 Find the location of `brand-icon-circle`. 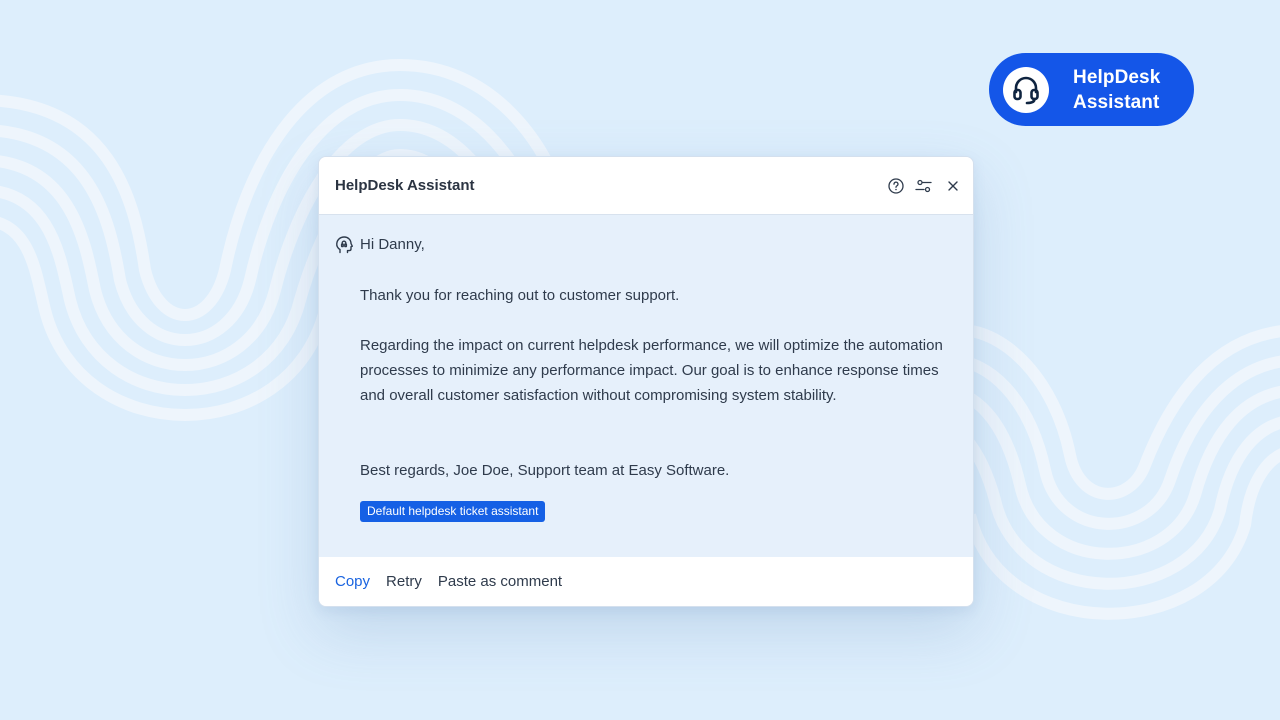

brand-icon-circle is located at coordinates (1026, 89).